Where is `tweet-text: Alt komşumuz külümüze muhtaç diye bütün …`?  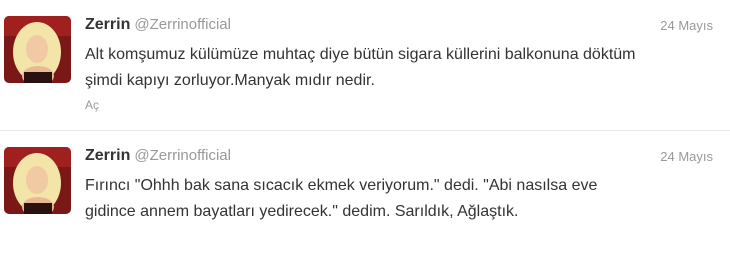
tweet-text: Alt komşumuz külümüze muhtaç diye bütün … is located at coordinates (360, 67).